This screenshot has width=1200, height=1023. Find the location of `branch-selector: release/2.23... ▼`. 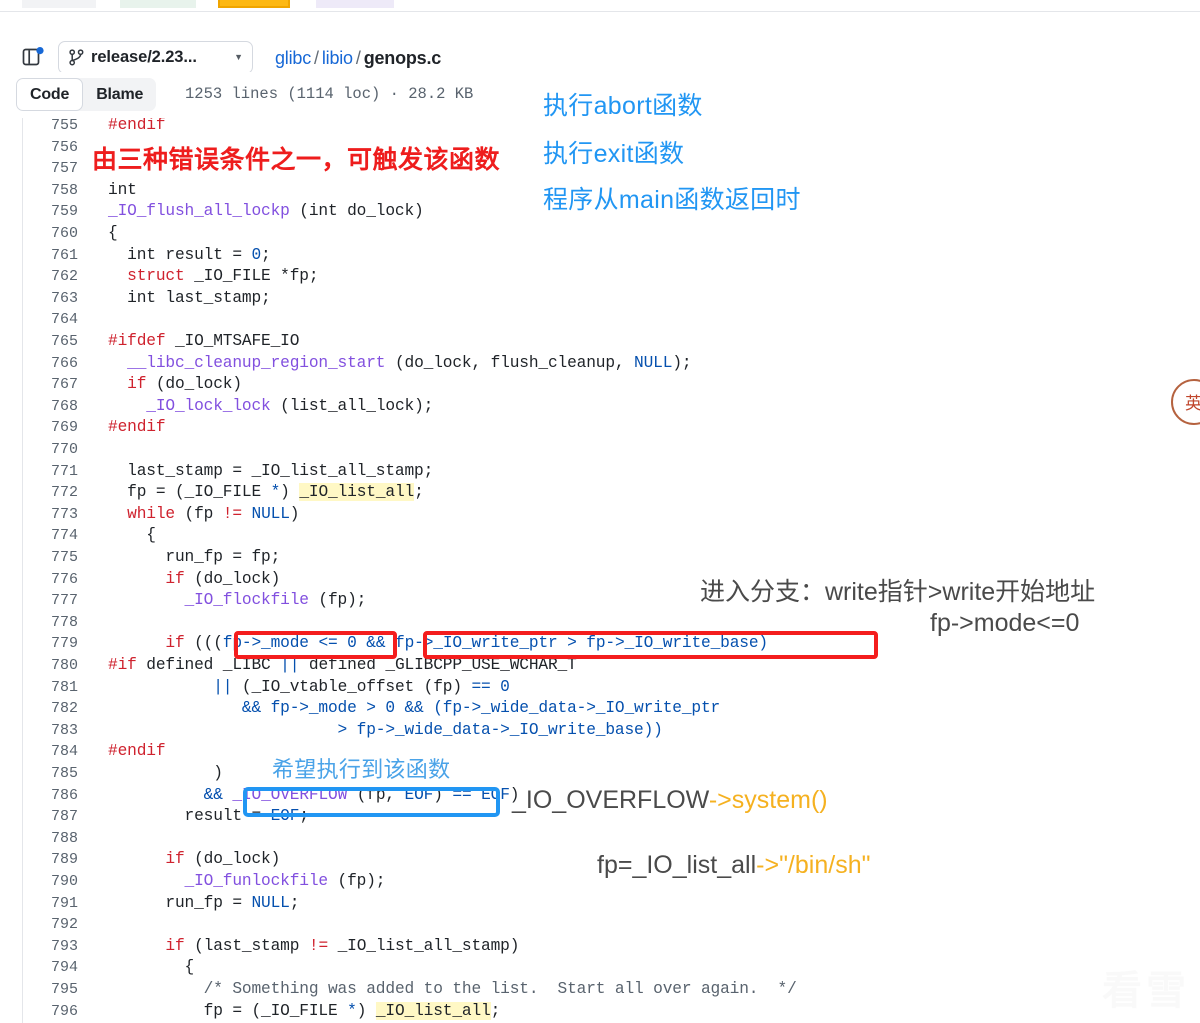

branch-selector: release/2.23... ▼ is located at coordinates (155, 57).